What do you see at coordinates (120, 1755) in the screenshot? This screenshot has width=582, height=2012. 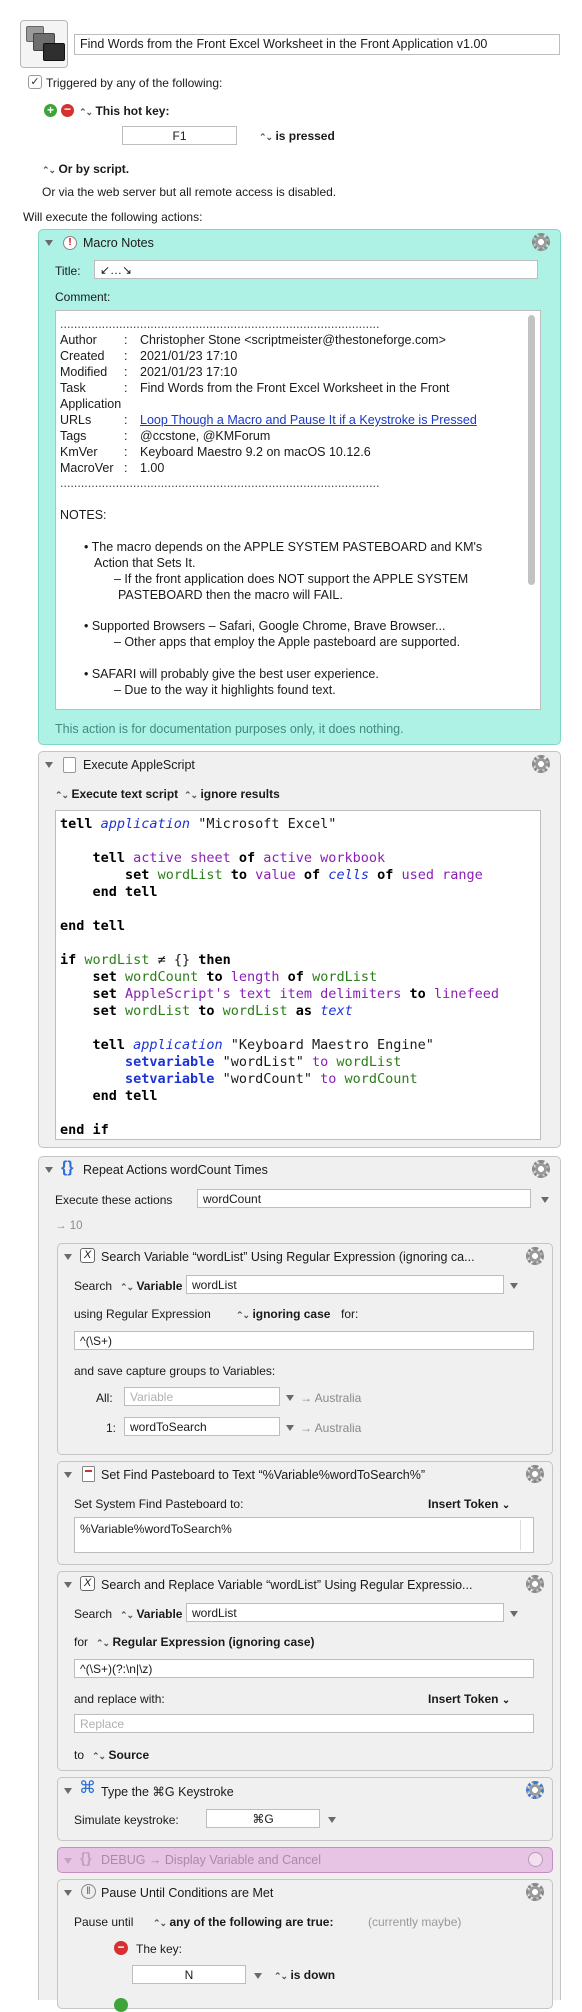 I see `destination-selector: ⌃⌄ Source` at bounding box center [120, 1755].